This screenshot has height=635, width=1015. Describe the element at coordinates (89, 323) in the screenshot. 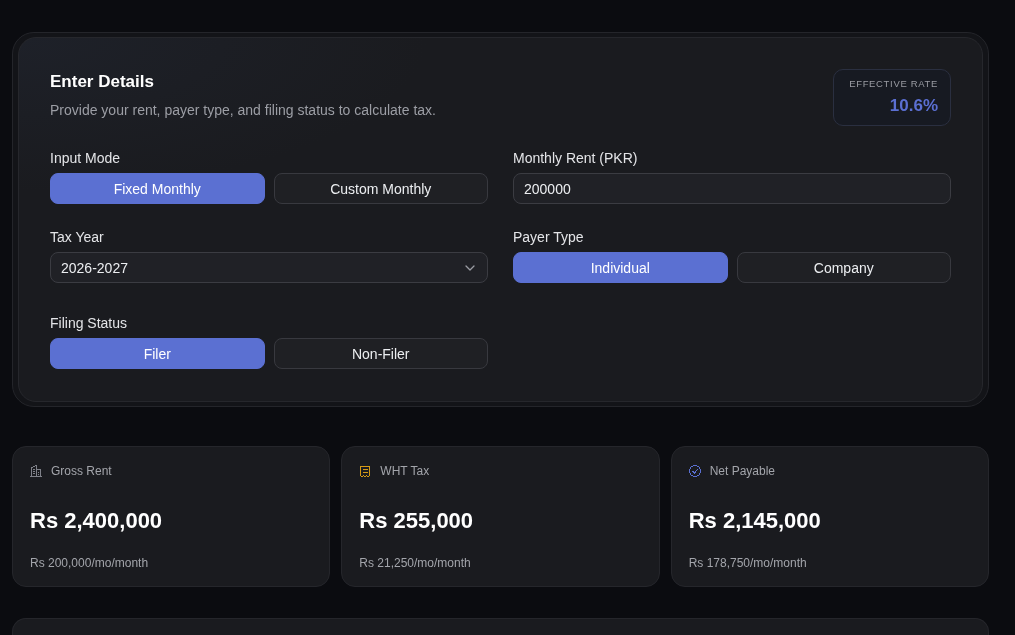

I see `field-label: Filing Status` at that location.